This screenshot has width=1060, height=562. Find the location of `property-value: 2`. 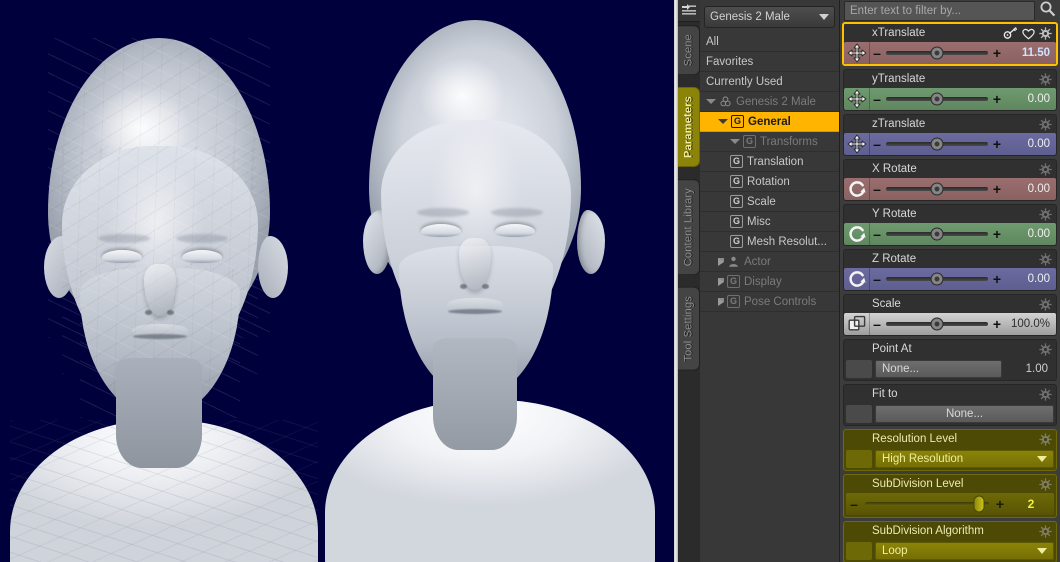

property-value: 2 is located at coordinates (1031, 504).